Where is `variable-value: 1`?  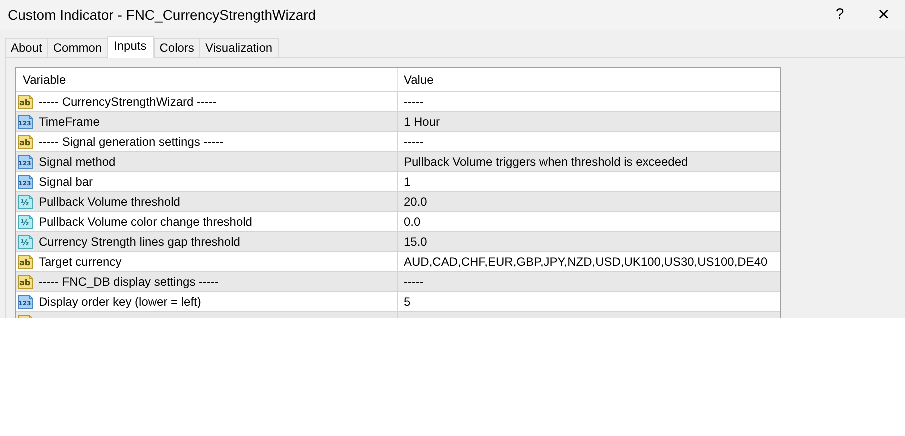
variable-value: 1 is located at coordinates (407, 181).